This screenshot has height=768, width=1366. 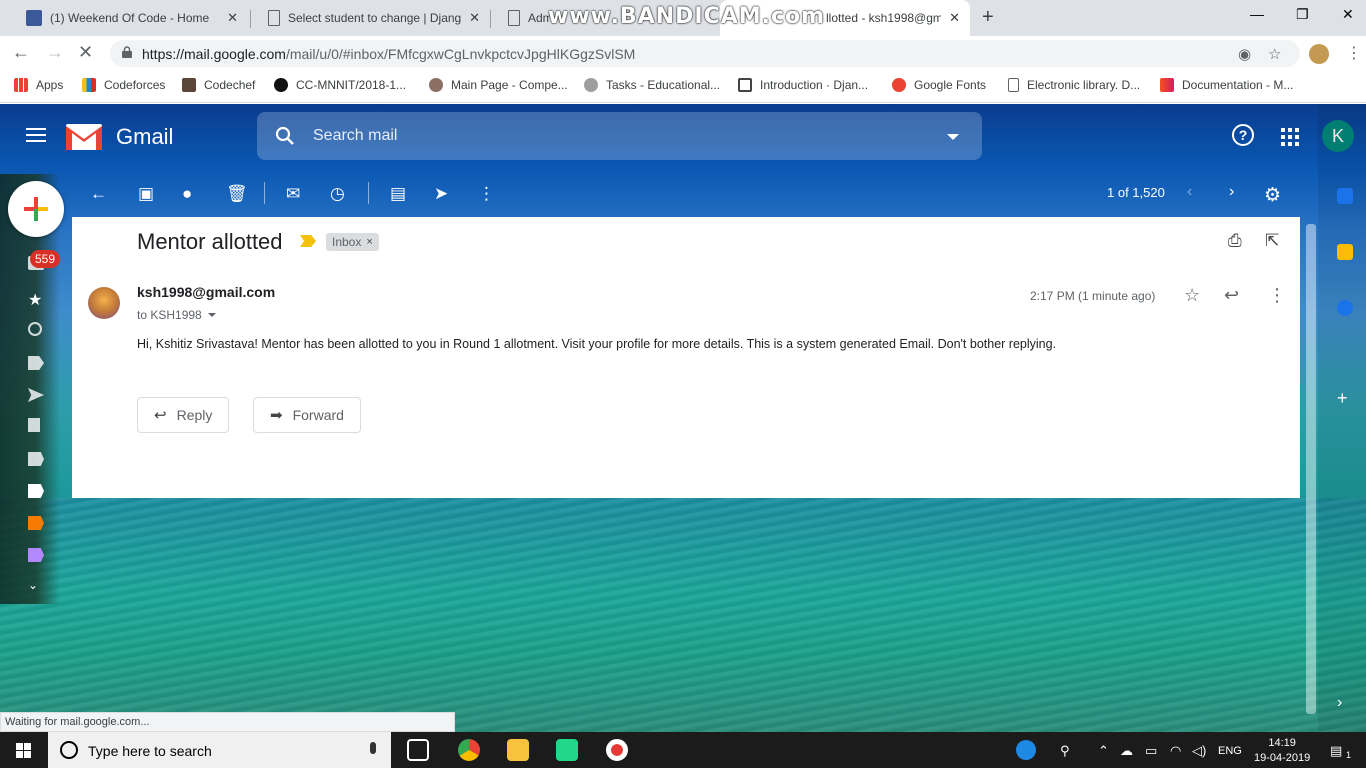 I want to click on bookmark-google-fonts: Google Fonts, so click(x=939, y=85).